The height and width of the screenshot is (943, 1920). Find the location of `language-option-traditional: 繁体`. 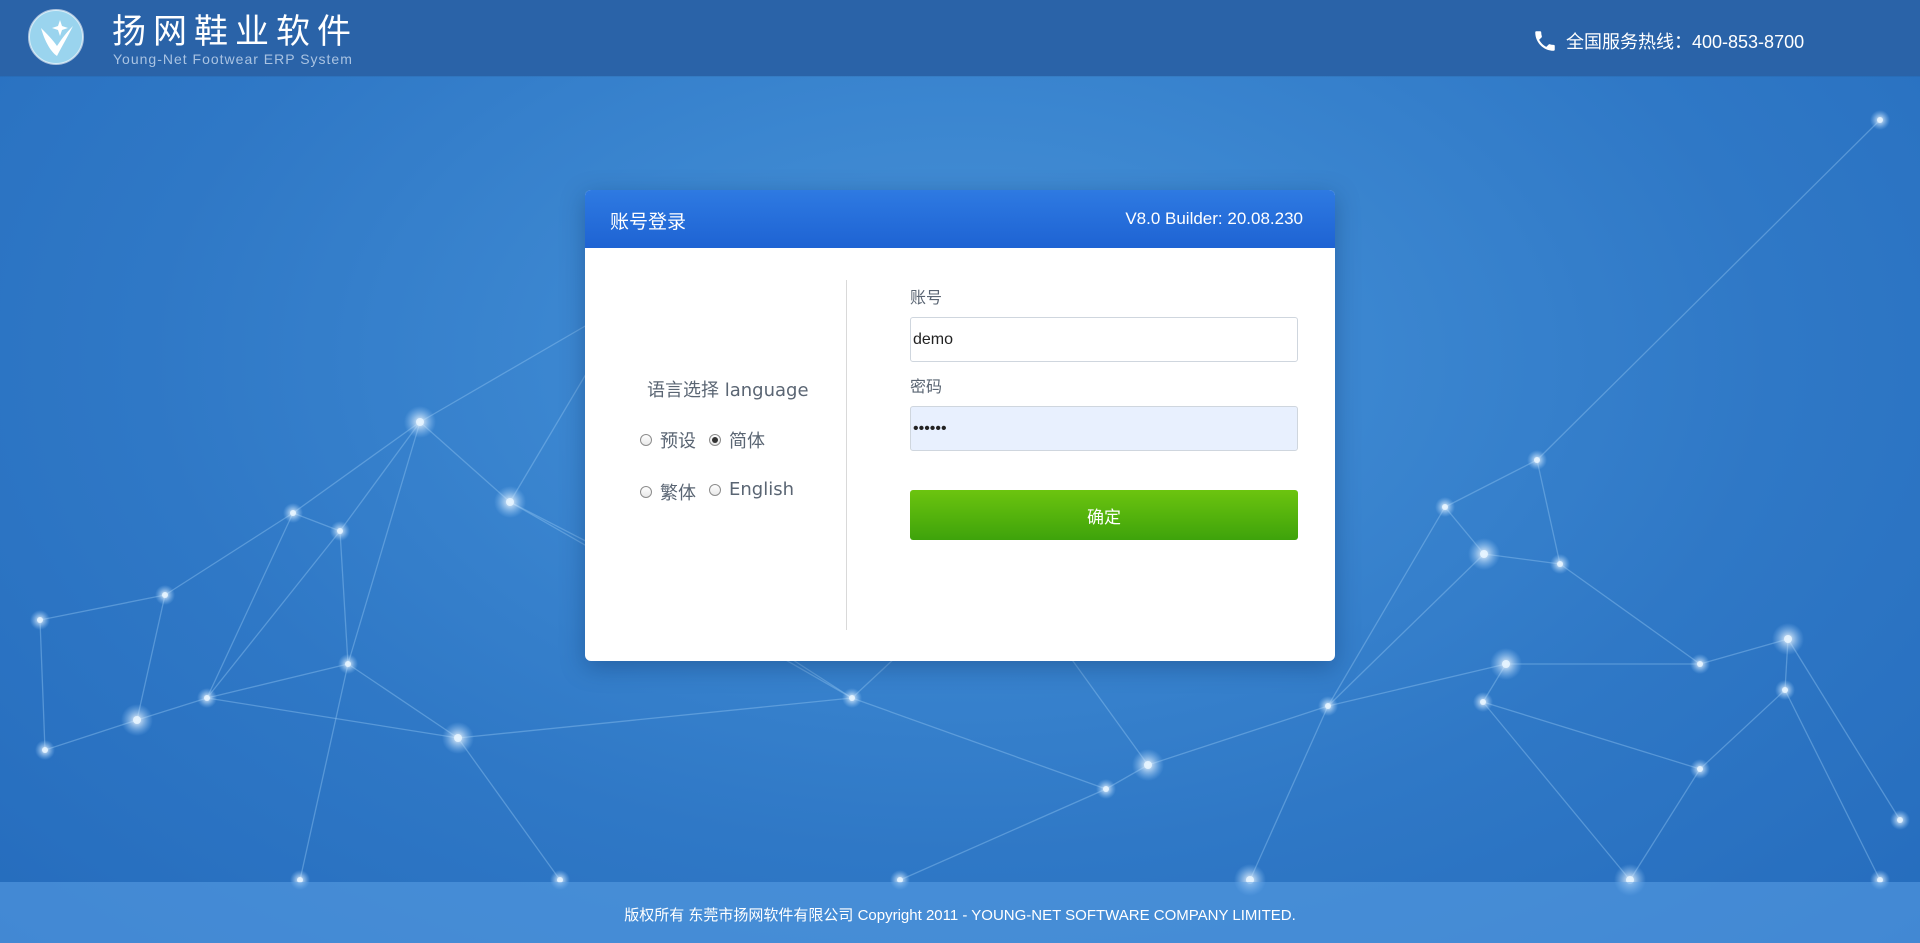

language-option-traditional: 繁体 is located at coordinates (668, 492).